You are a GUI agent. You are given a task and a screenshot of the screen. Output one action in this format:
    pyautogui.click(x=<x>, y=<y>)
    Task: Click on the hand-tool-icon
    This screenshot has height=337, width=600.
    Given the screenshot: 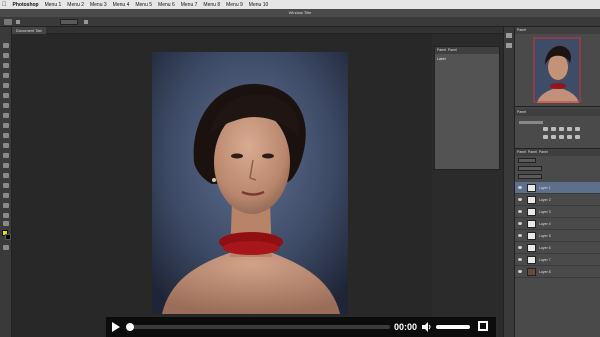 What is the action you would take?
    pyautogui.click(x=6, y=215)
    